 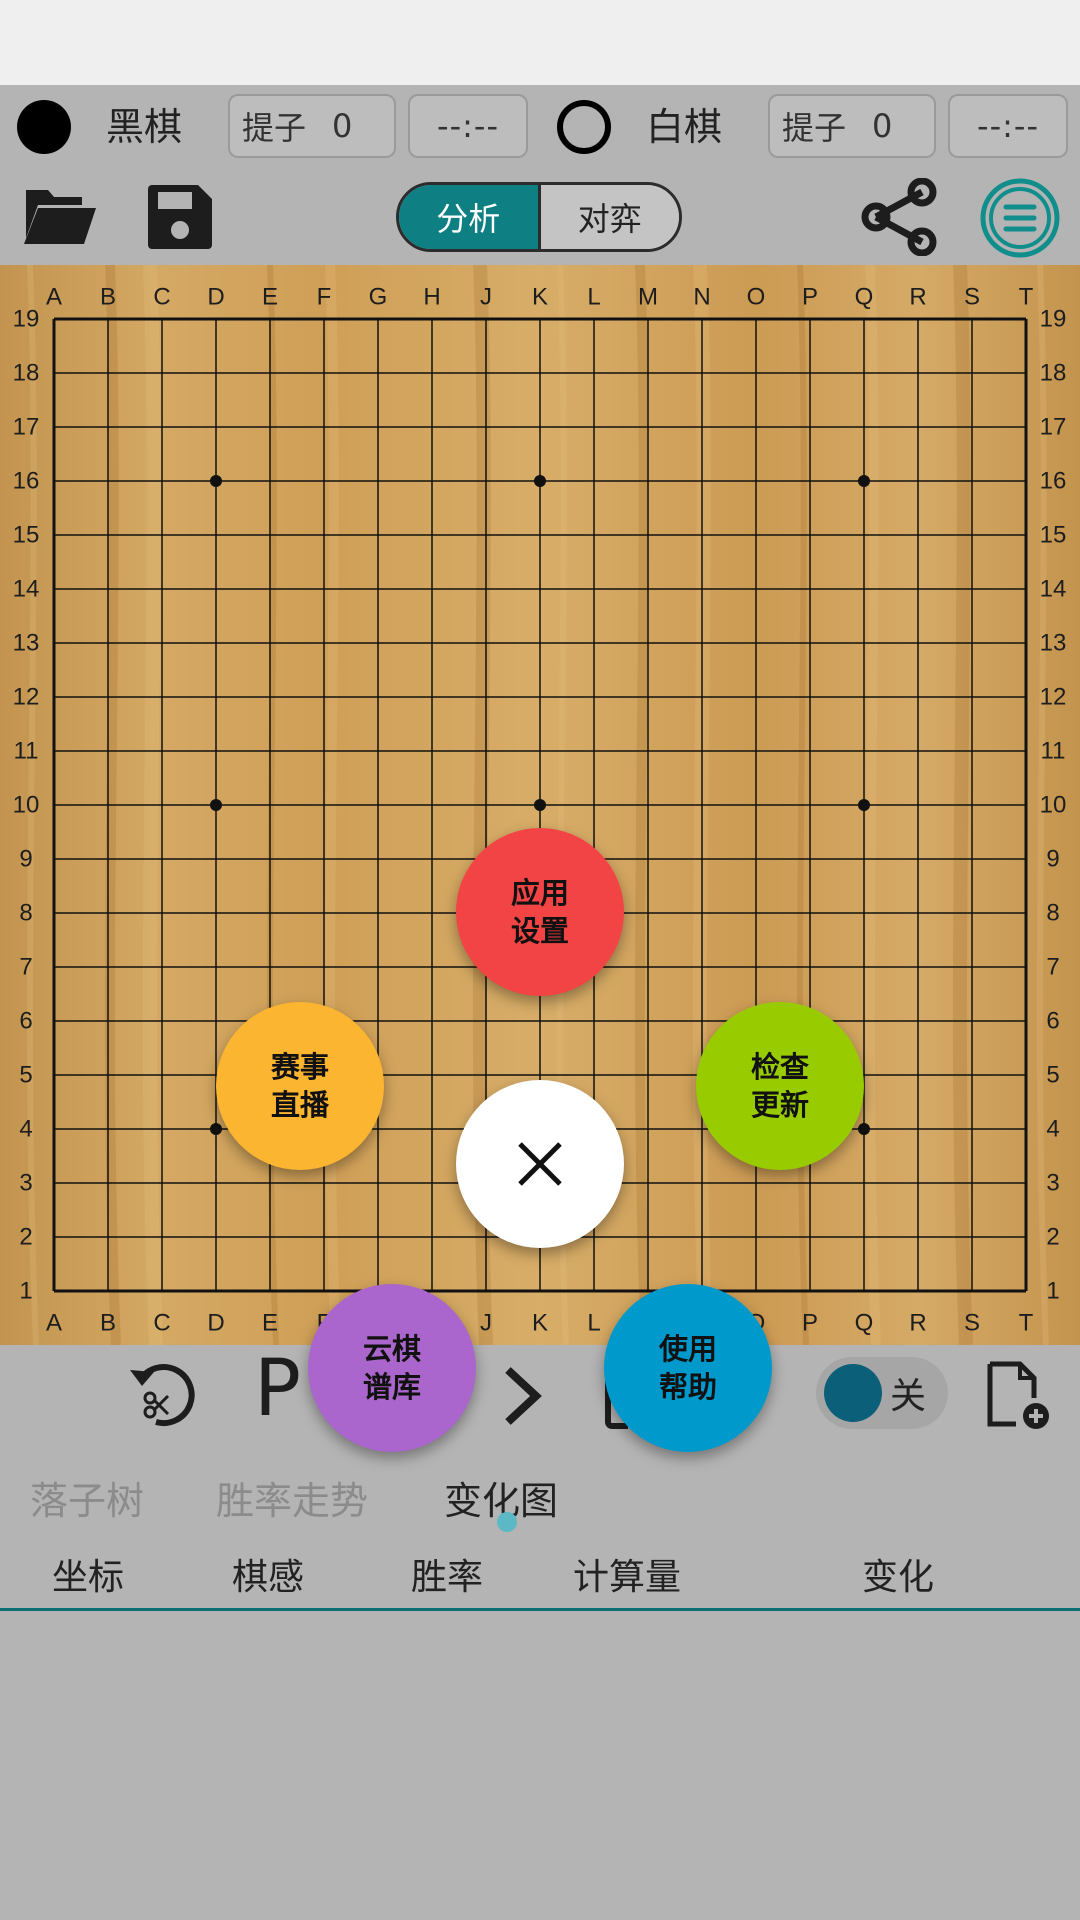 I want to click on next-move-icon, so click(x=522, y=1398).